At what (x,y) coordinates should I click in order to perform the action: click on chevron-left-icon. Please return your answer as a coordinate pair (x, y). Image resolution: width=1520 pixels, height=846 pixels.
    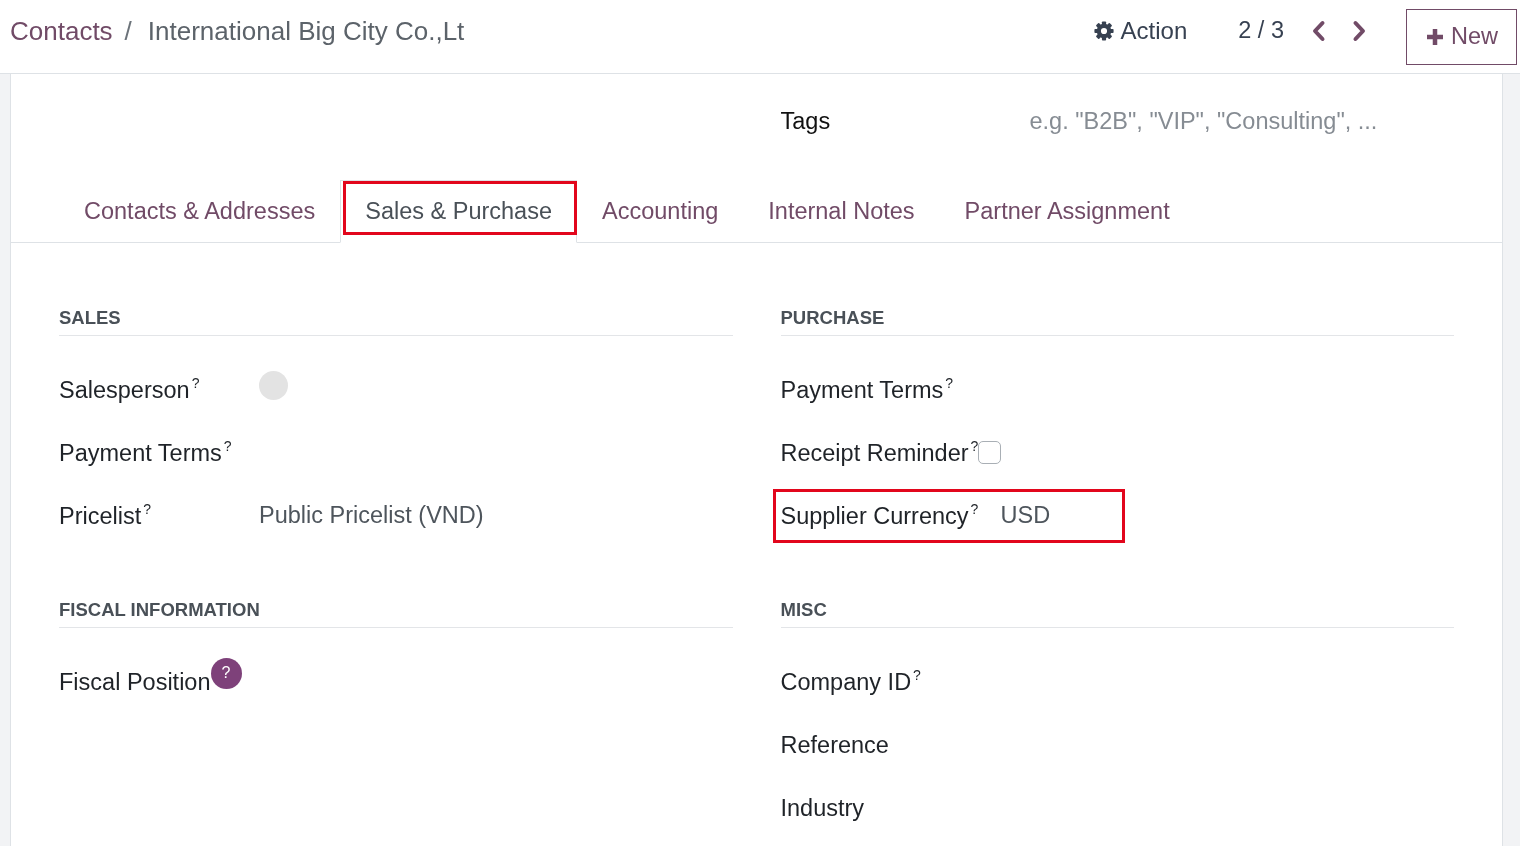
    Looking at the image, I should click on (1318, 30).